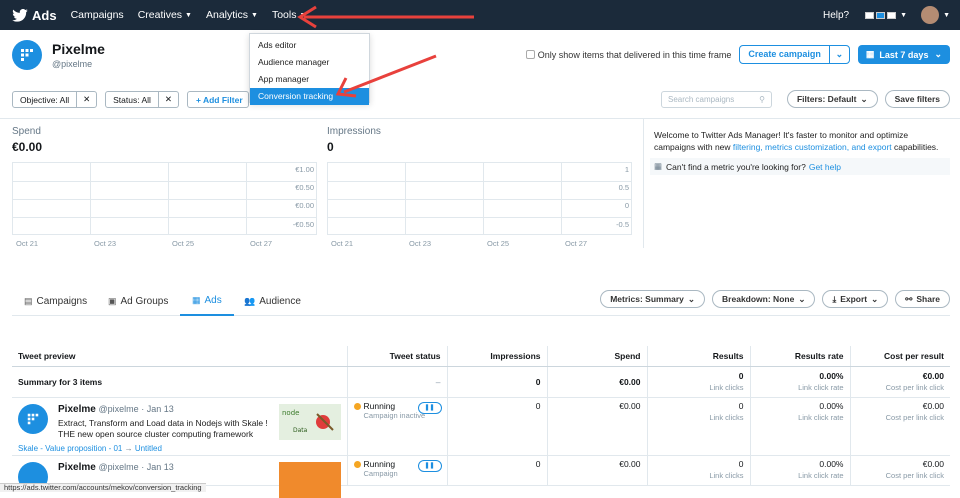  I want to click on account-header: Pixelme @pixelme, so click(58, 55).